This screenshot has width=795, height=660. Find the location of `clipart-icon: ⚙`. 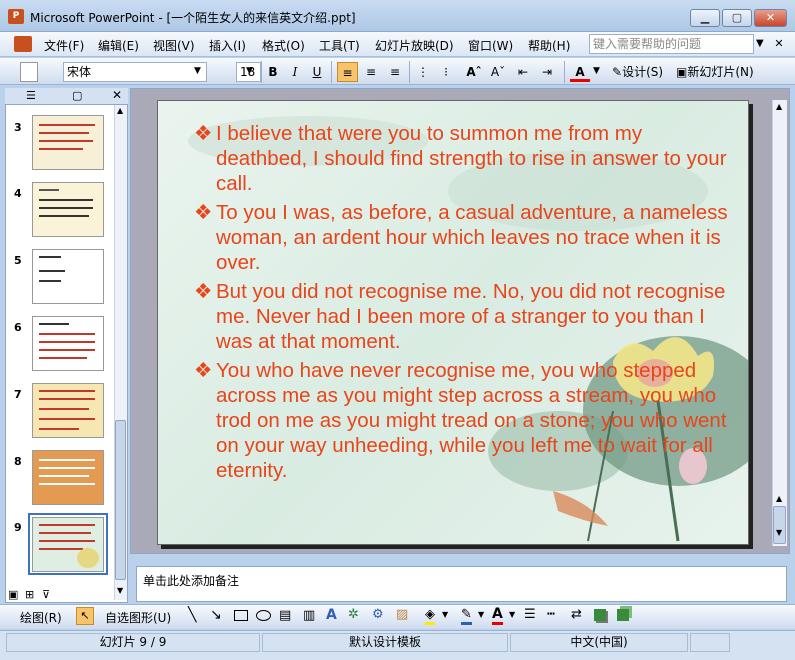

clipart-icon: ⚙ is located at coordinates (378, 614).